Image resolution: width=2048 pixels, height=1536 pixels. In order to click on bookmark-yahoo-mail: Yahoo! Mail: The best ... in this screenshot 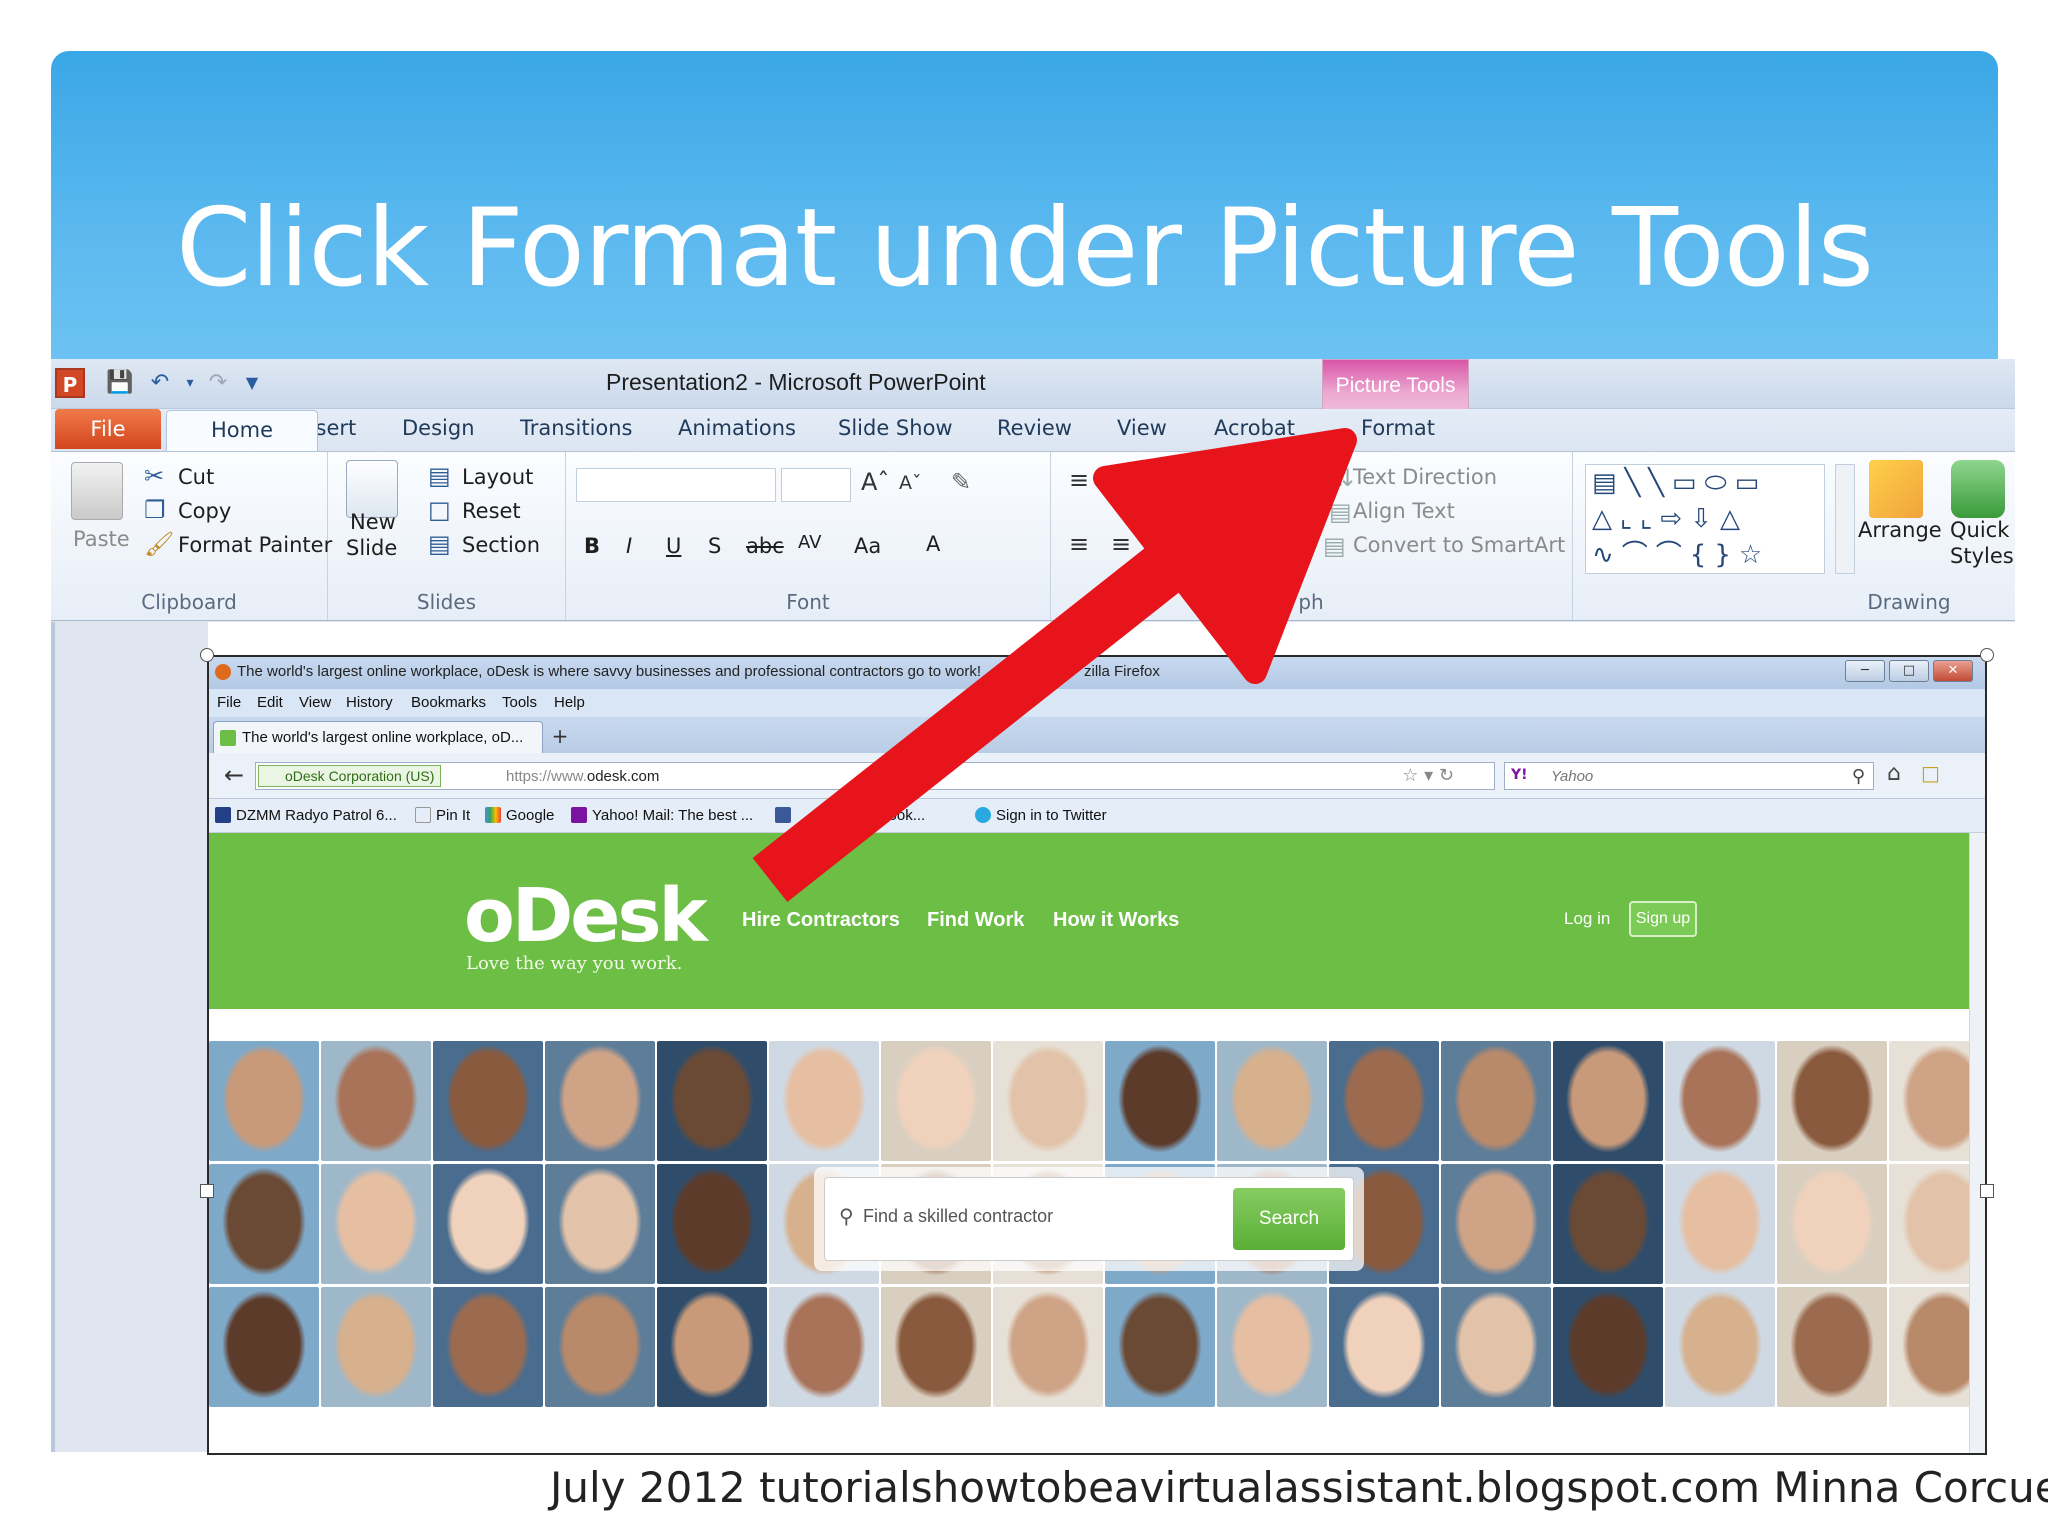, I will do `click(662, 815)`.